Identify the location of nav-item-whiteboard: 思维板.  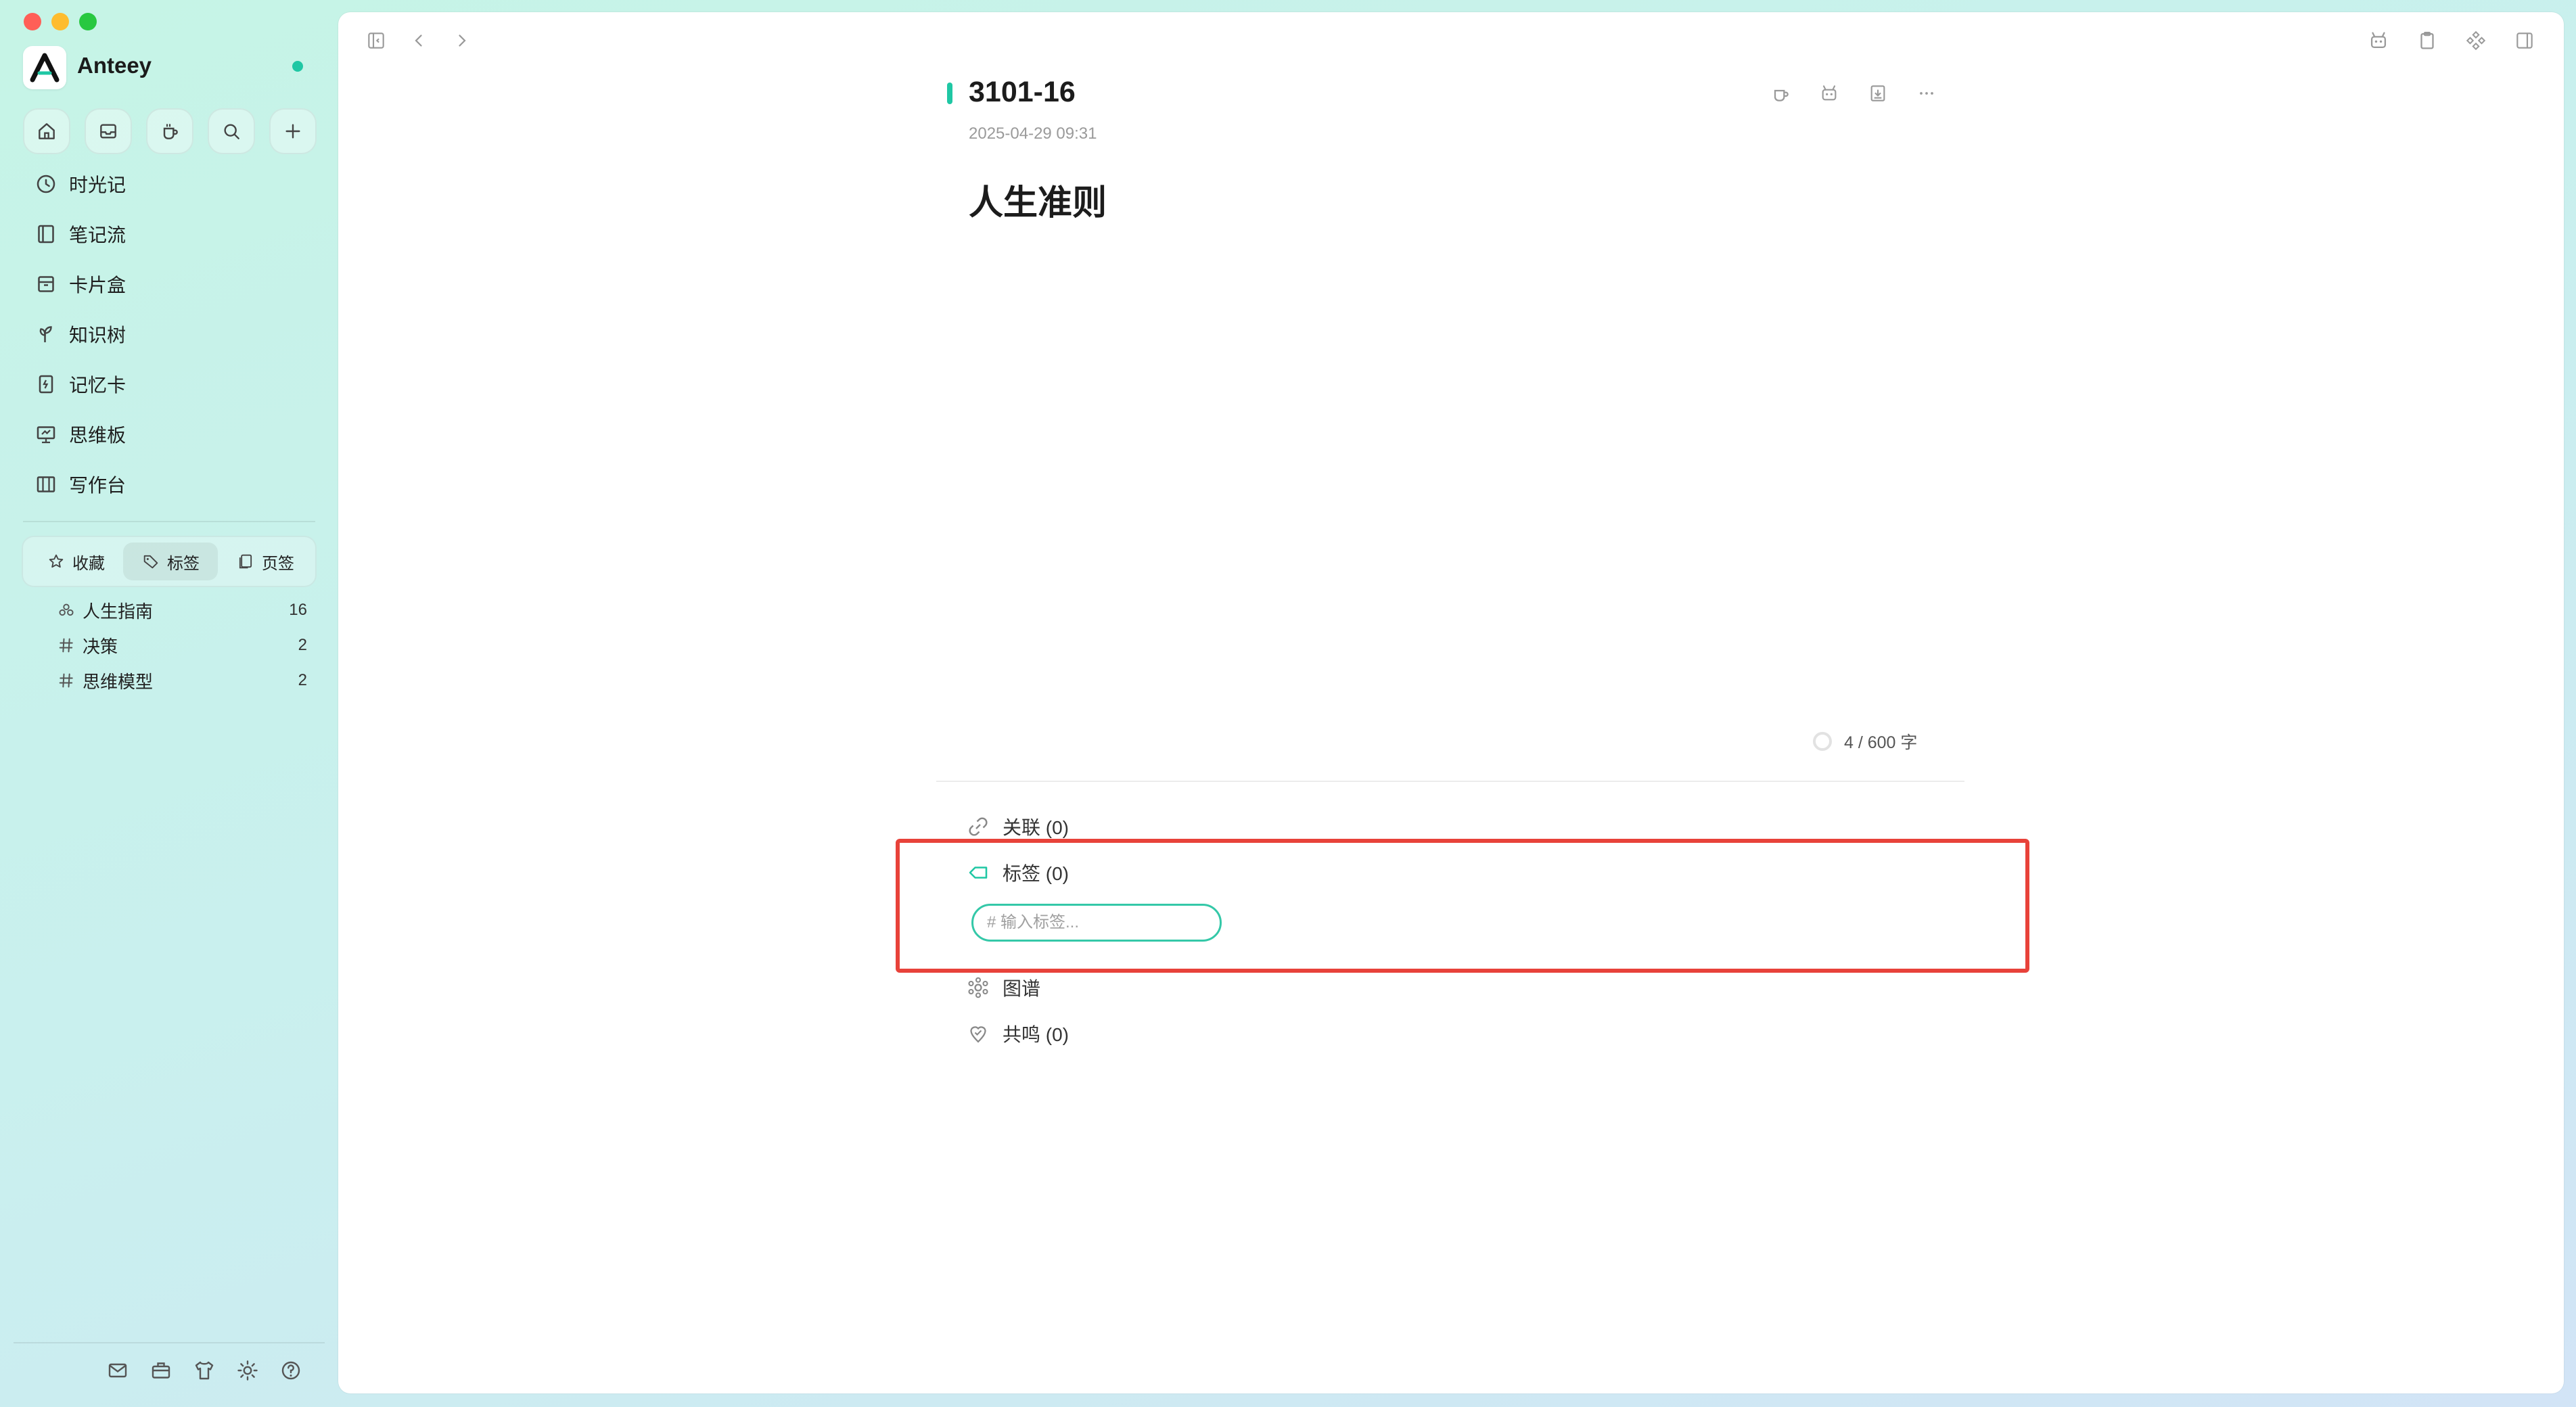
(80, 435).